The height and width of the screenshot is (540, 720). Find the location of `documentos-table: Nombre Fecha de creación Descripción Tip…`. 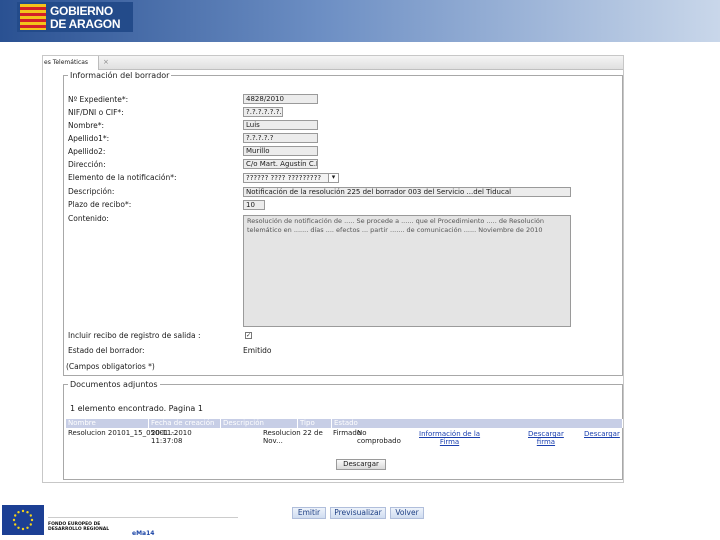

documentos-table: Nombre Fecha de creación Descripción Tip… is located at coordinates (344, 434).